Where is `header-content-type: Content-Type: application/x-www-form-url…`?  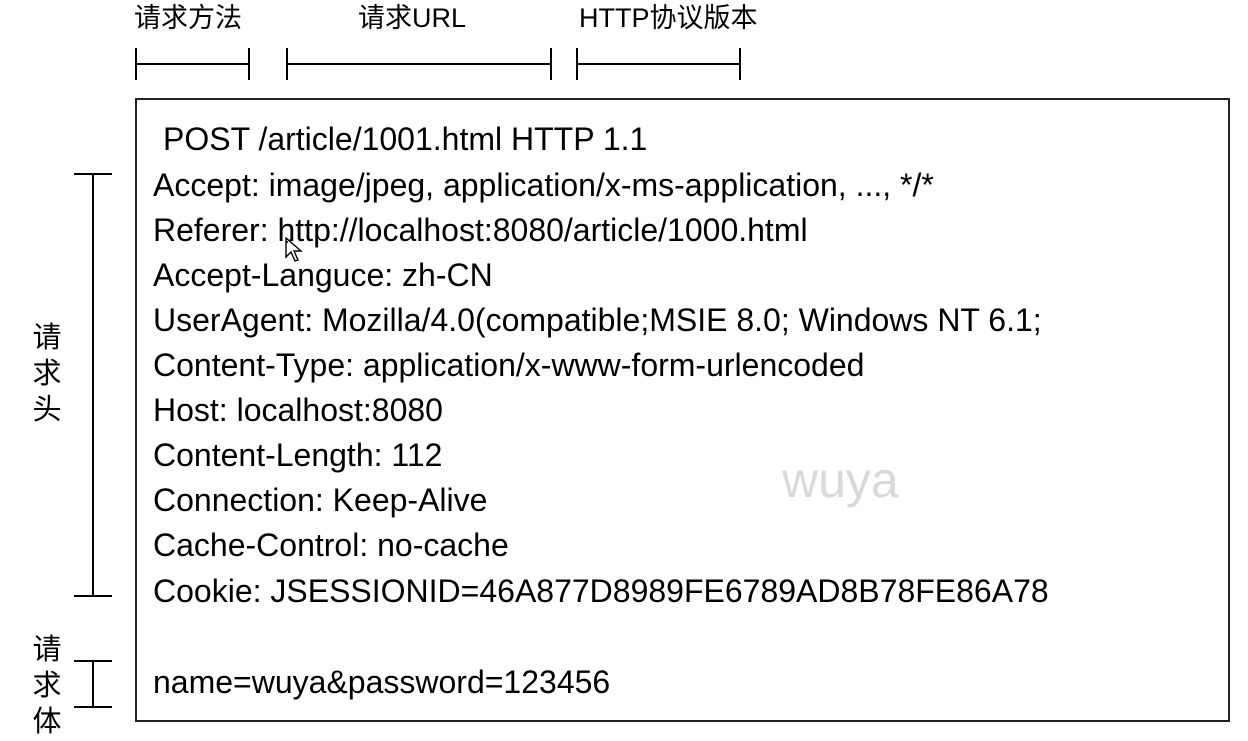
header-content-type: Content-Type: application/x-www-form-url… is located at coordinates (509, 365).